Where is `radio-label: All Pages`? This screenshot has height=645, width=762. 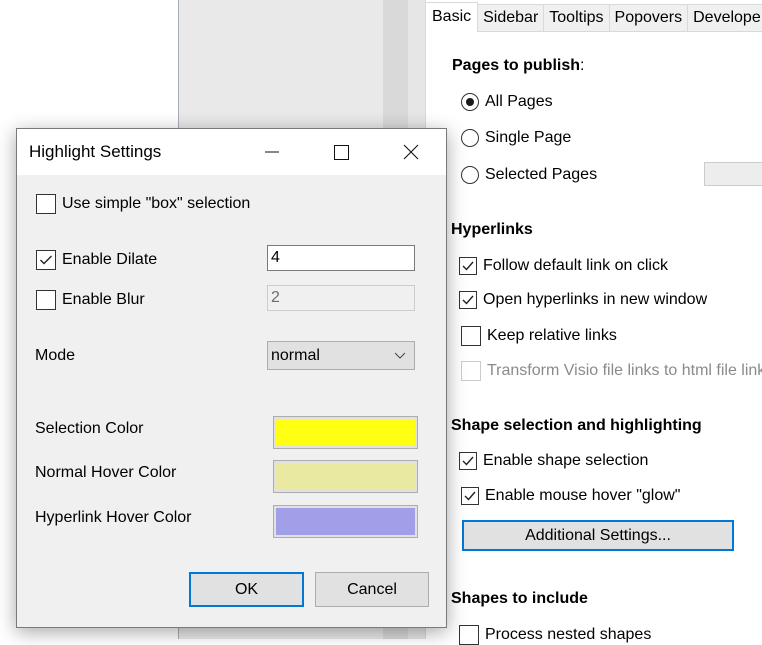
radio-label: All Pages is located at coordinates (519, 101).